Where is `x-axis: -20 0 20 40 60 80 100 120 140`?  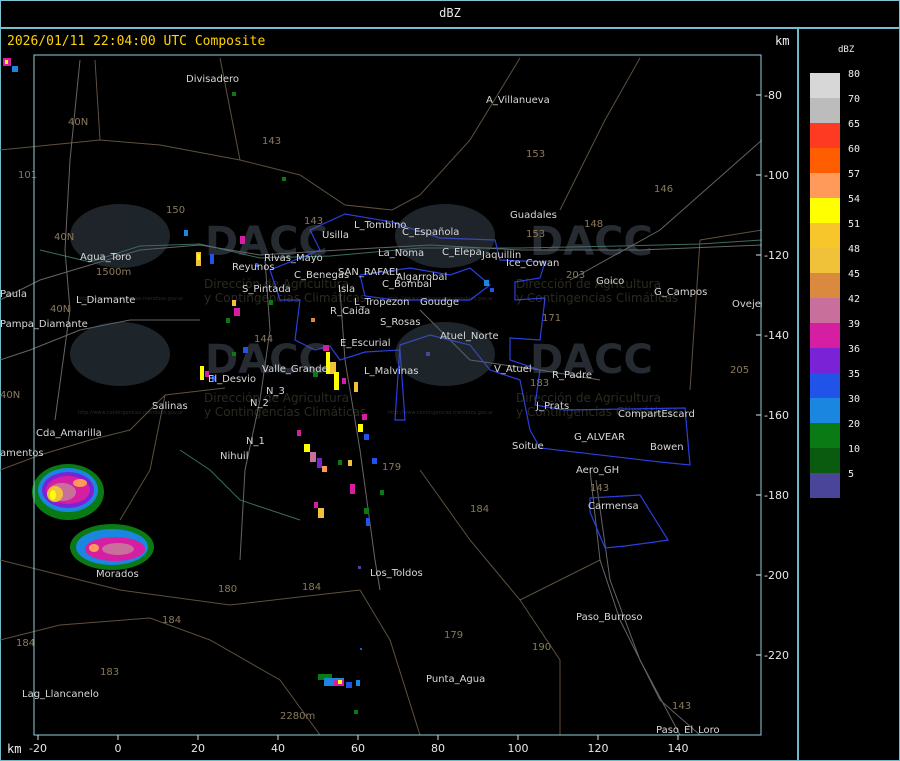 x-axis: -20 0 20 40 60 80 100 120 140 is located at coordinates (359, 745).